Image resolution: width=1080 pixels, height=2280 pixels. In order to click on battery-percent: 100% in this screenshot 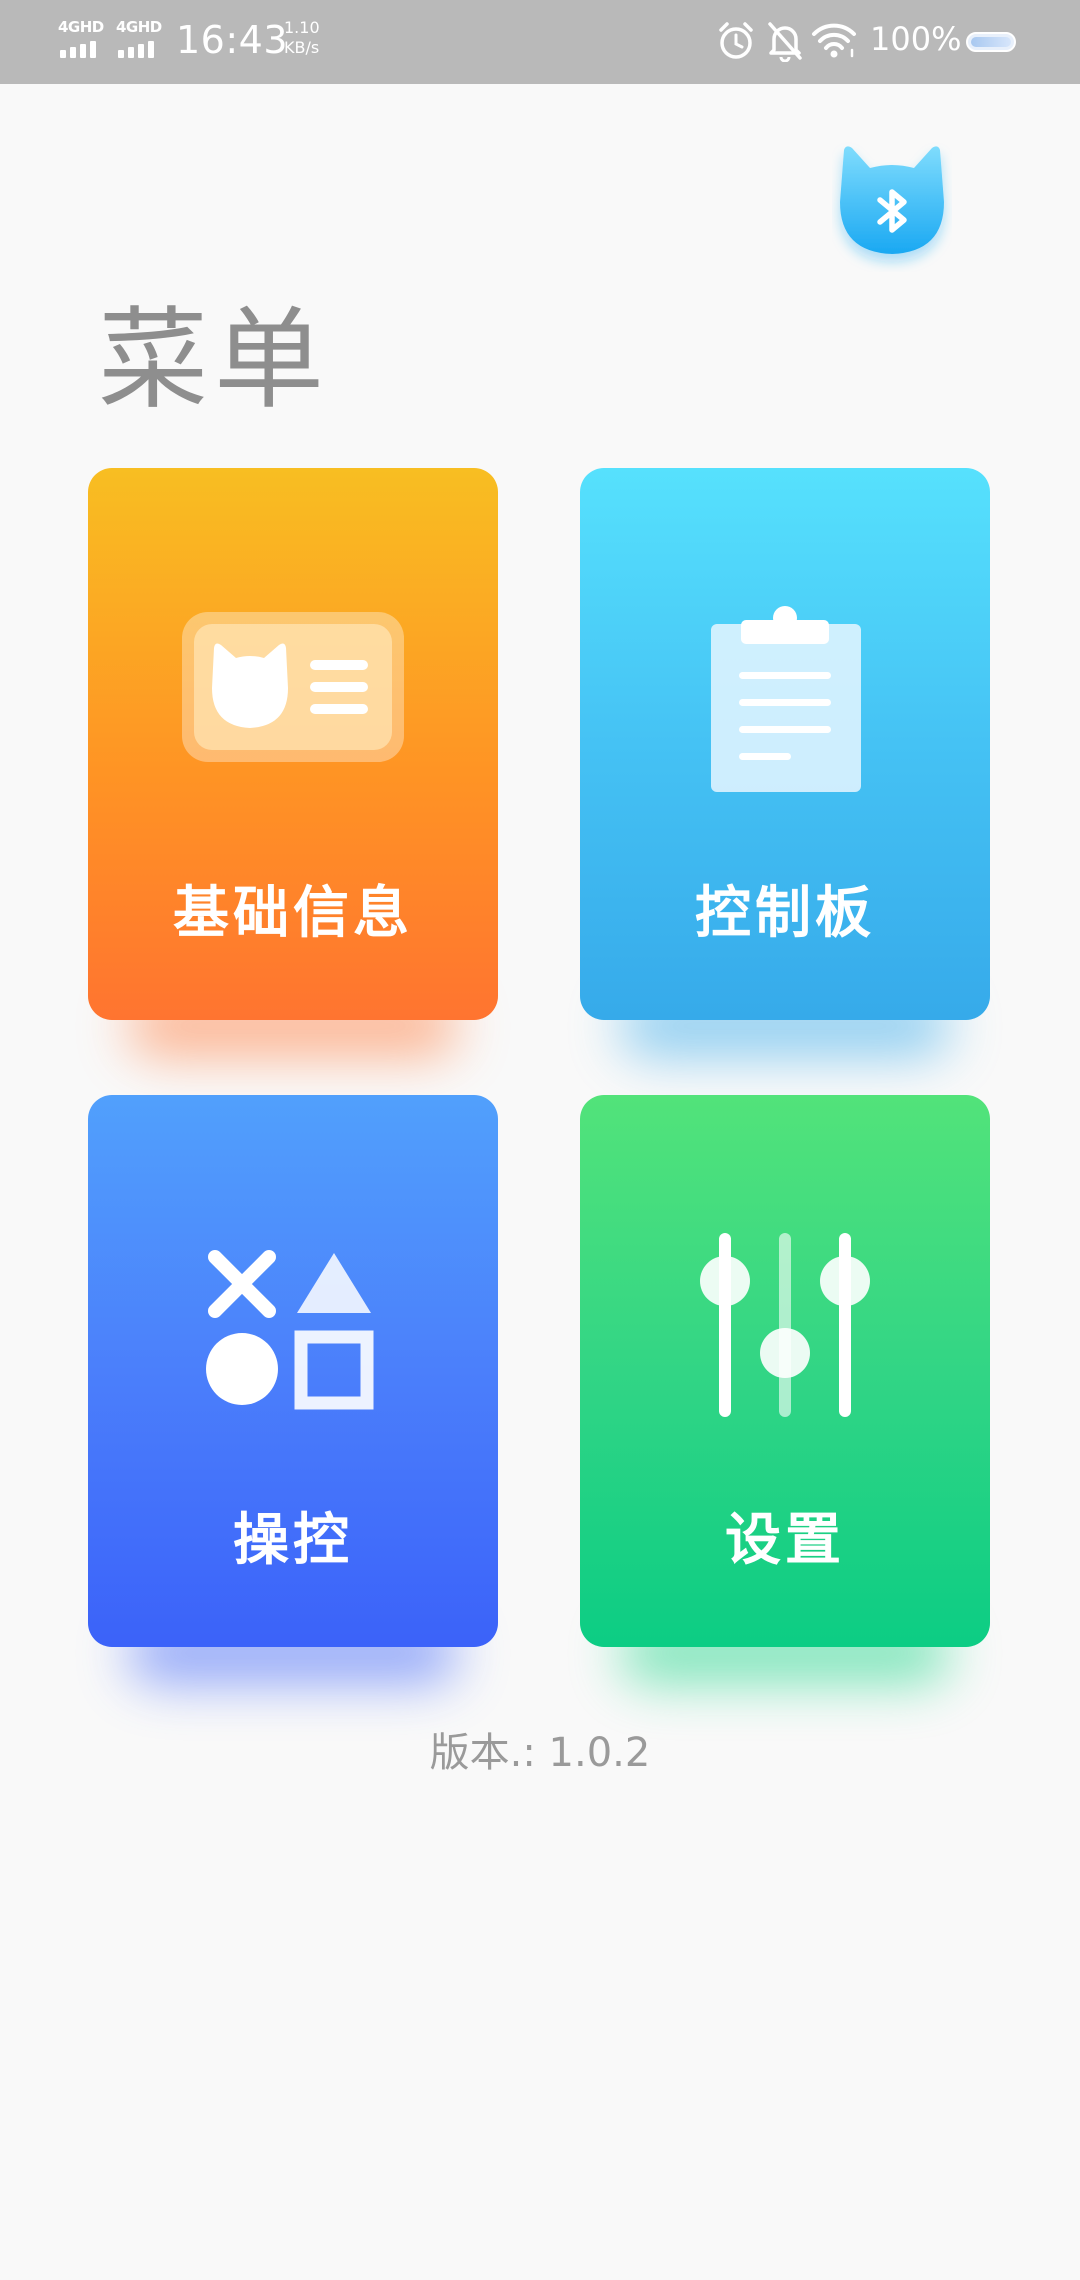, I will do `click(916, 39)`.